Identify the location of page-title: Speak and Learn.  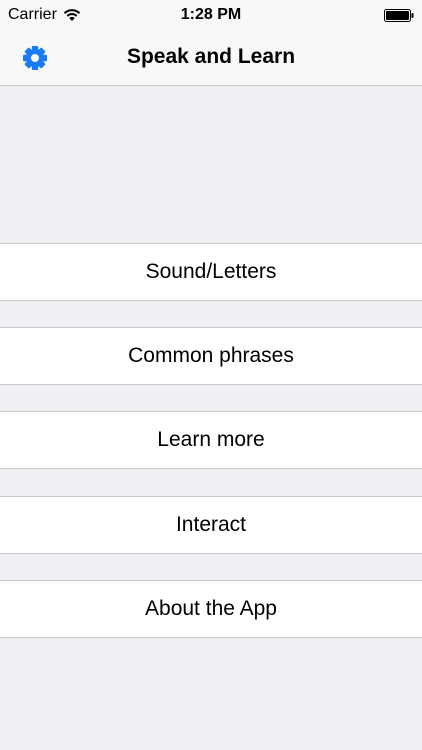
(211, 56).